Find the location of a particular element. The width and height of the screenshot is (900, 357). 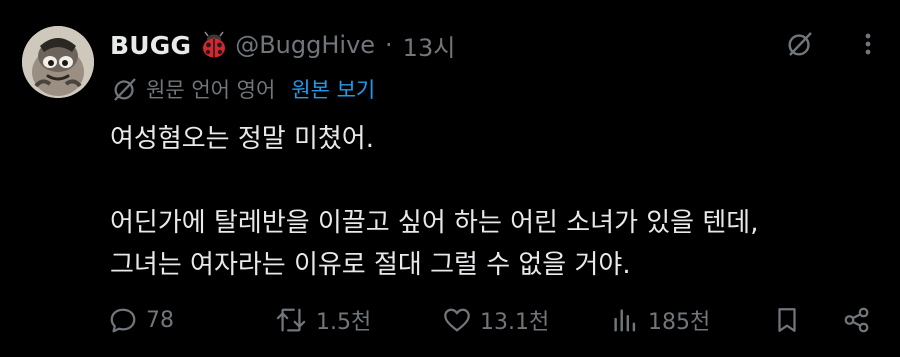

views-button: 185천 is located at coordinates (660, 320).